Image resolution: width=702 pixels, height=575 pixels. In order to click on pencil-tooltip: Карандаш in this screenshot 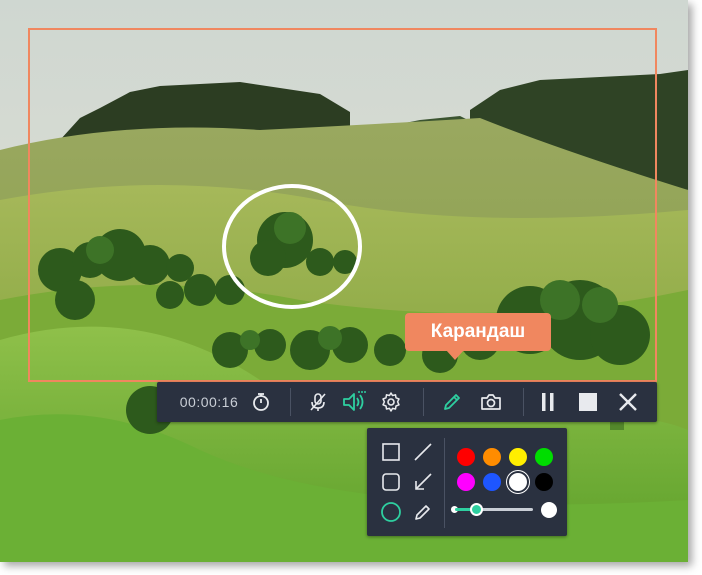, I will do `click(478, 332)`.